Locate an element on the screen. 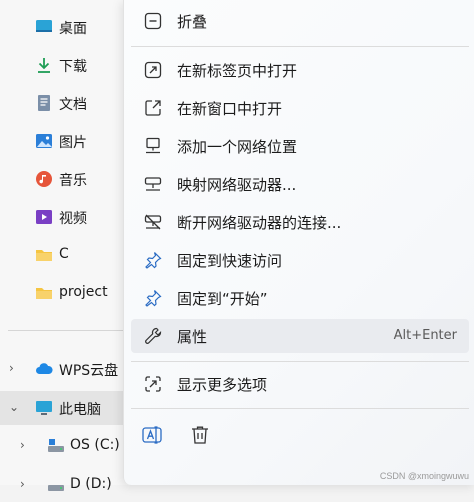 The height and width of the screenshot is (502, 474). menu-item-label: 在新窗口中打开 is located at coordinates (230, 109).